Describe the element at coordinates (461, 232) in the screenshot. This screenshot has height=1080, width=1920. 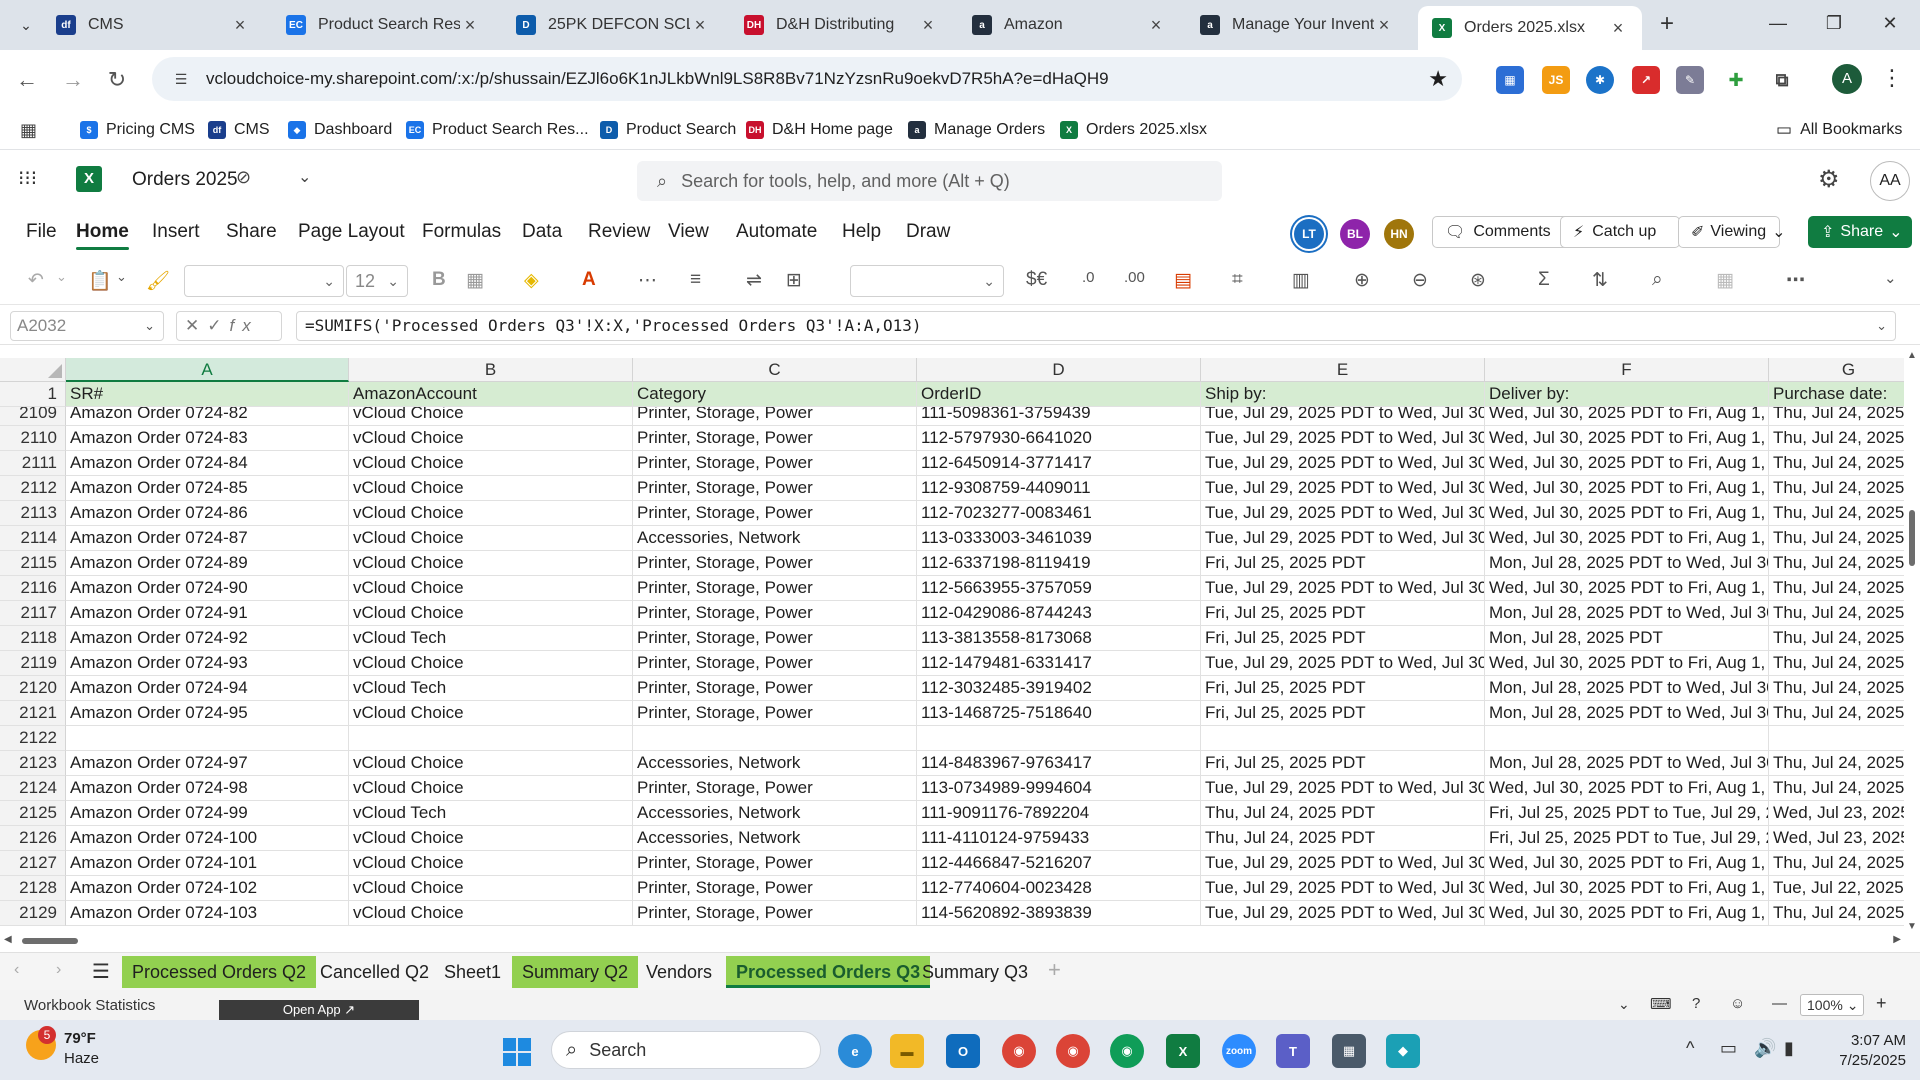
I see `ribbon-tab: Formulas` at that location.